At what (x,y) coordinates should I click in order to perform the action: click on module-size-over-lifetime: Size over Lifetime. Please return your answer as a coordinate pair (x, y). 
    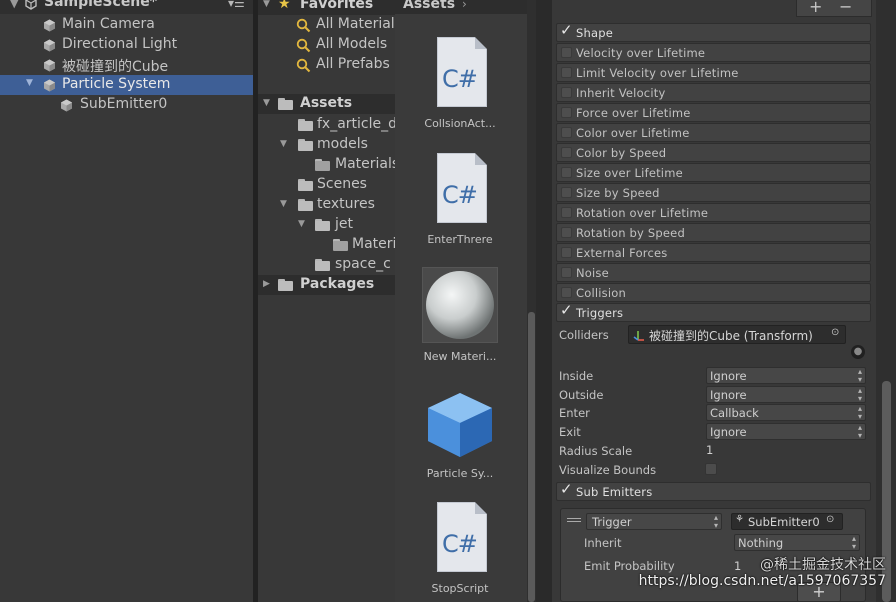
    Looking at the image, I should click on (713, 172).